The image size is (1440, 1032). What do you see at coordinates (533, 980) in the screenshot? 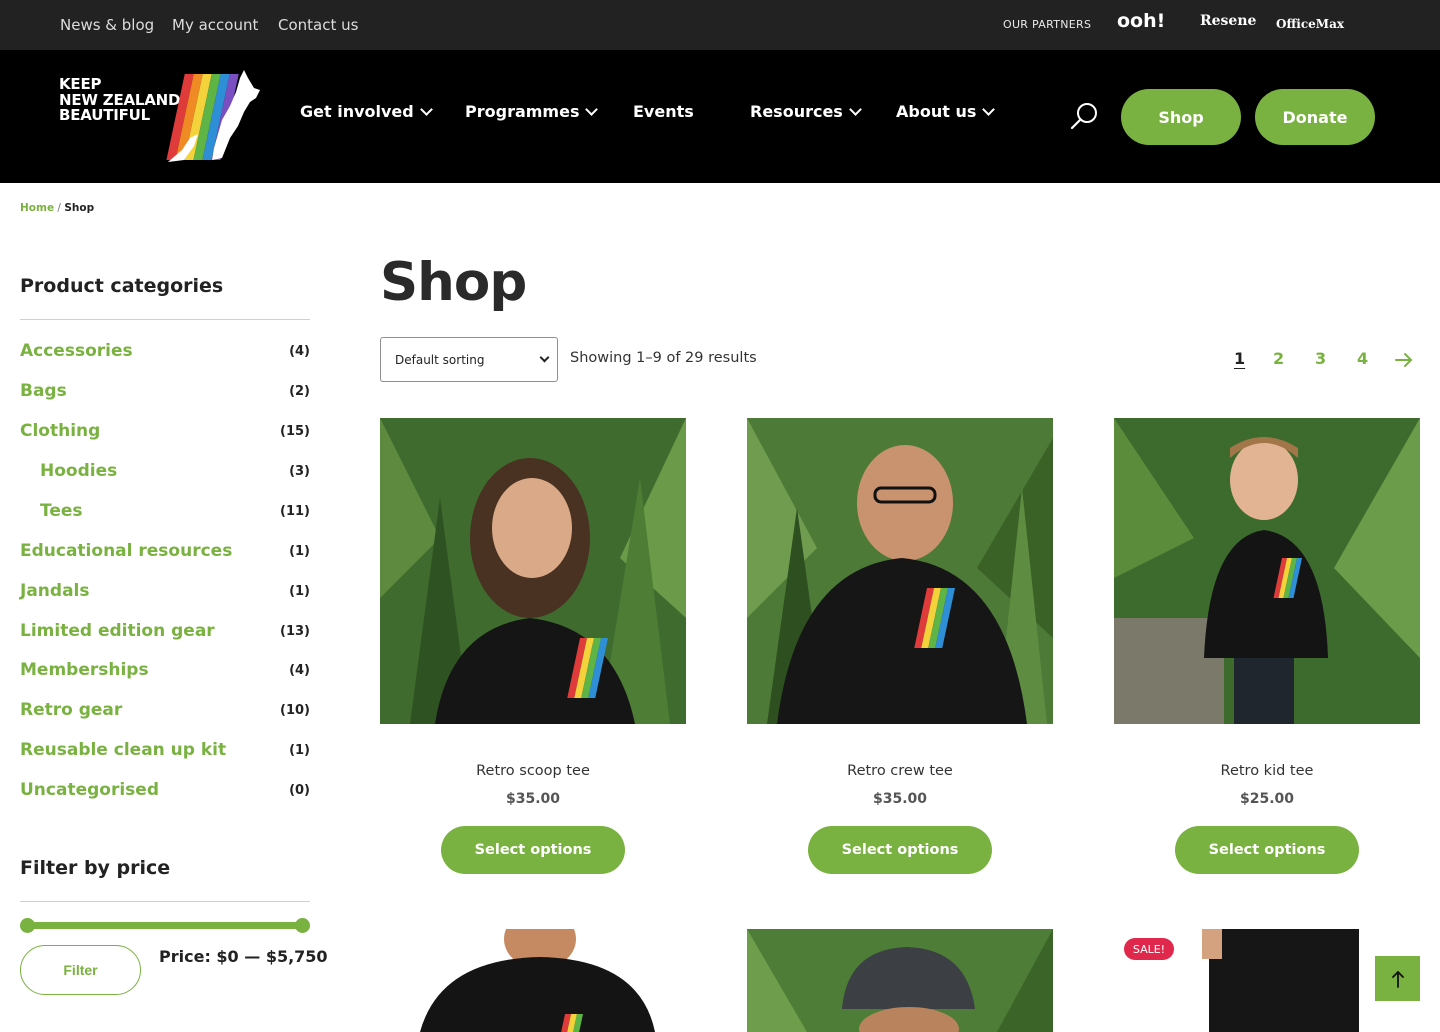
I see `product-image-hoodie` at bounding box center [533, 980].